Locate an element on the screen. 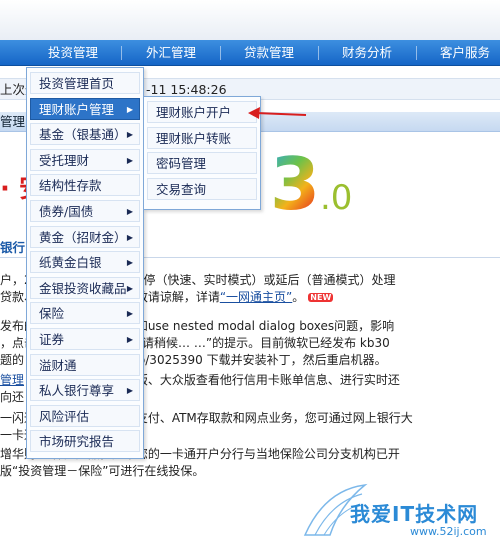  menu-item-wealth-account: 理财账户管理 ▶ is located at coordinates (85, 109).